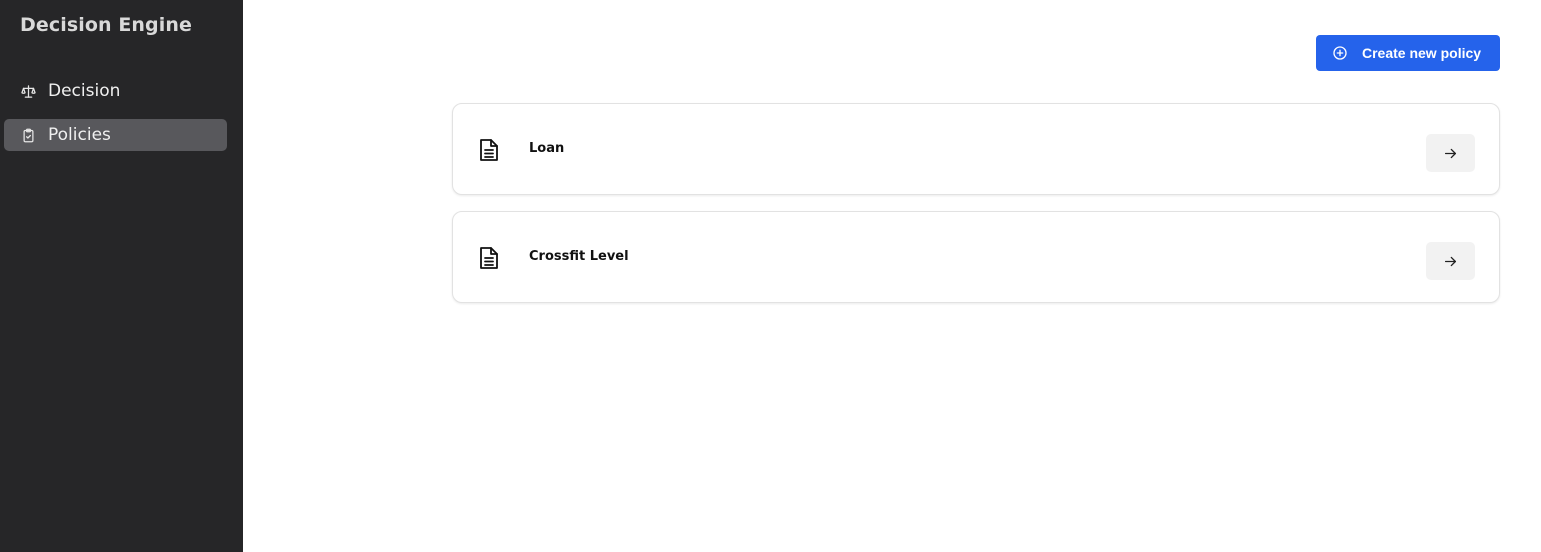  Describe the element at coordinates (579, 256) in the screenshot. I see `policy-name: Crossfit Level` at that location.